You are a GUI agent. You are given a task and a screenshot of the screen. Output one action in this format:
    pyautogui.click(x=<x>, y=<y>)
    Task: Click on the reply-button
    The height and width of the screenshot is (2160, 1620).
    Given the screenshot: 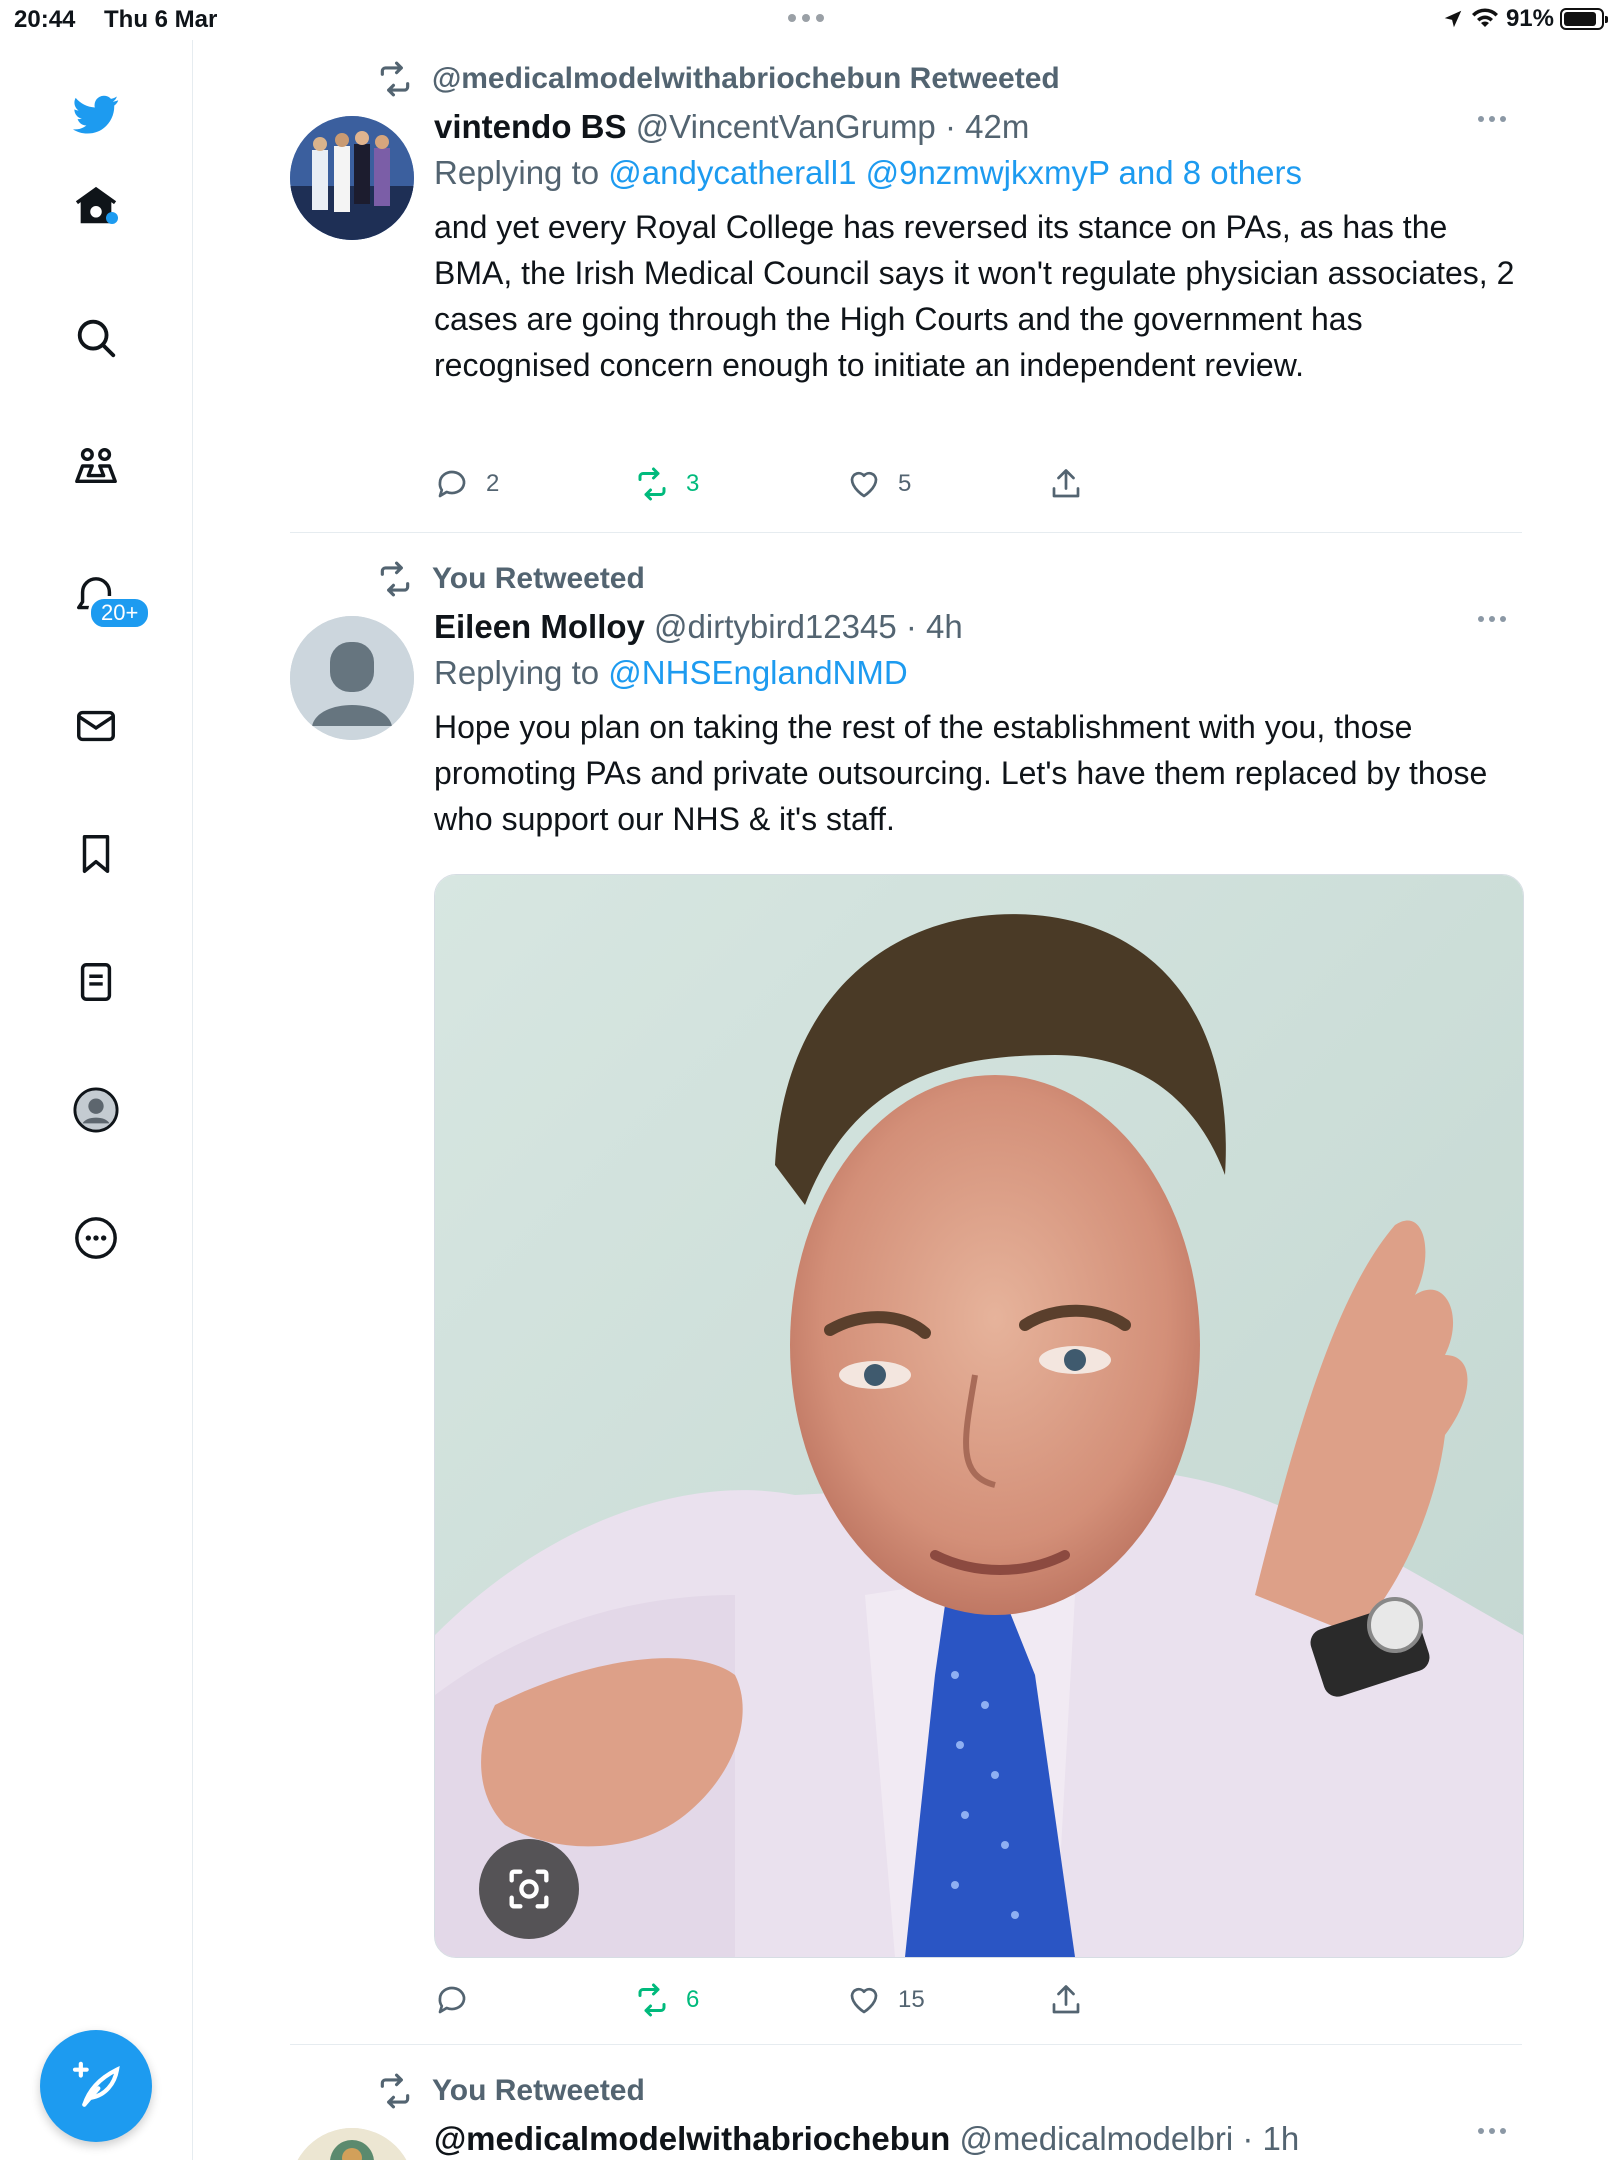 What is the action you would take?
    pyautogui.click(x=460, y=2000)
    